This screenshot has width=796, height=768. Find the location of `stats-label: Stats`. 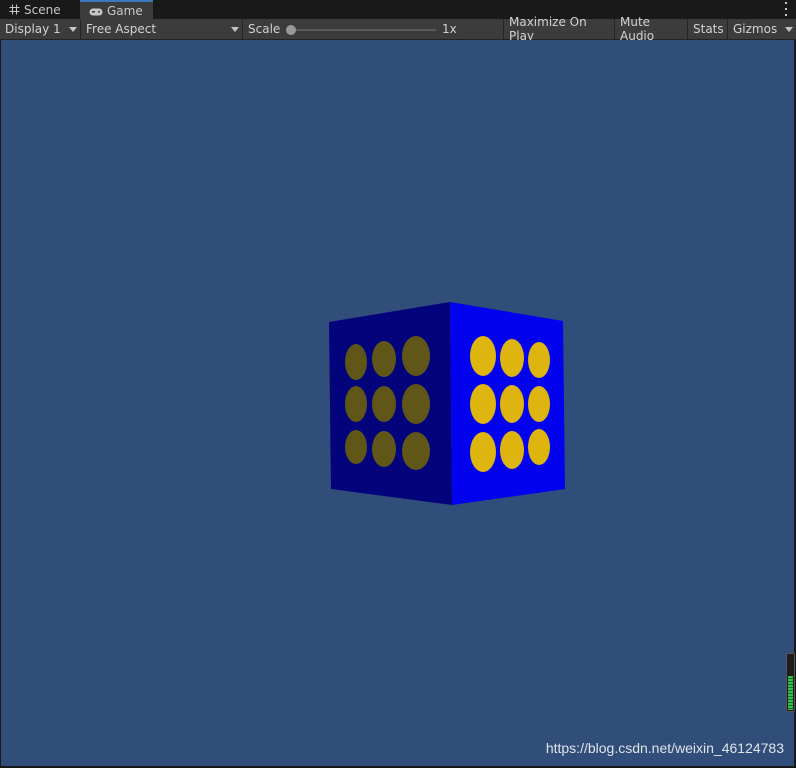

stats-label: Stats is located at coordinates (708, 29).